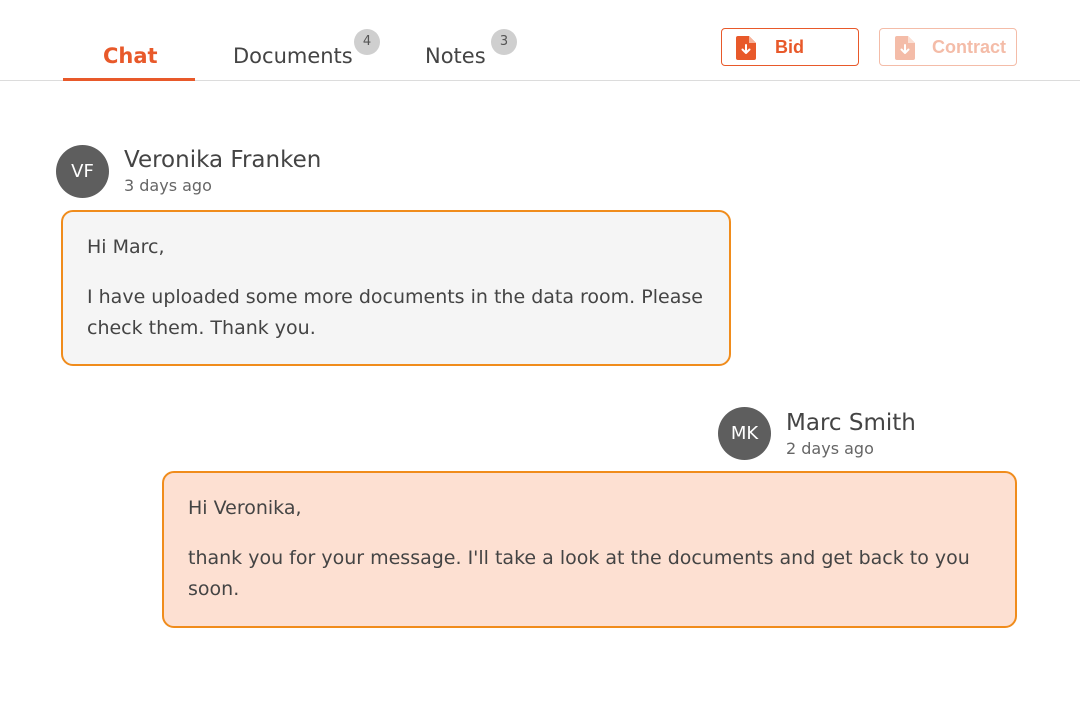  What do you see at coordinates (82, 171) in the screenshot?
I see `avatar: VF` at bounding box center [82, 171].